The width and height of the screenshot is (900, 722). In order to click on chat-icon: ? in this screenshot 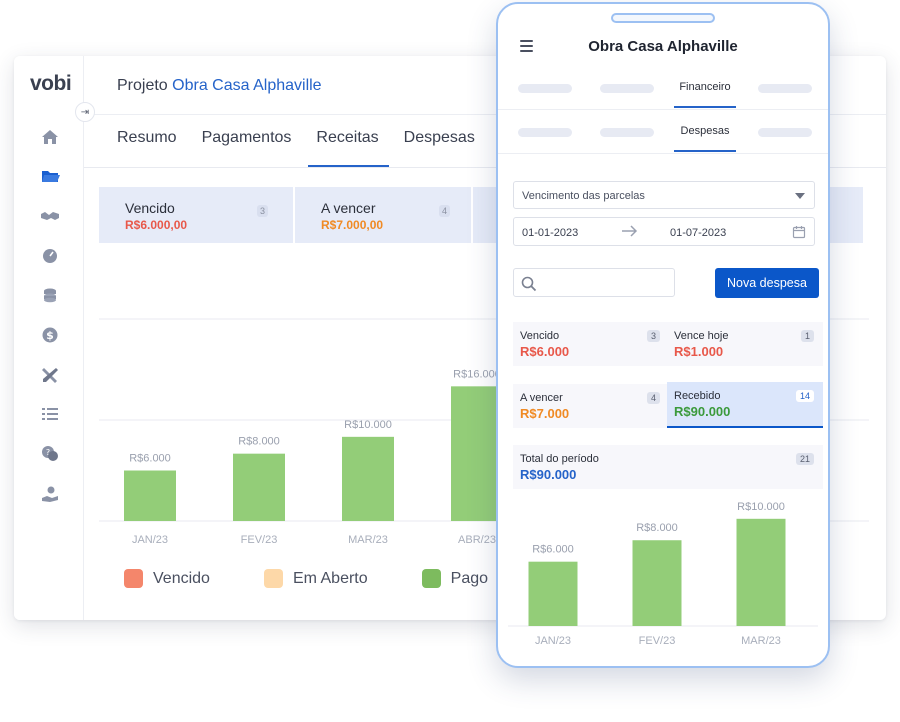, I will do `click(50, 454)`.